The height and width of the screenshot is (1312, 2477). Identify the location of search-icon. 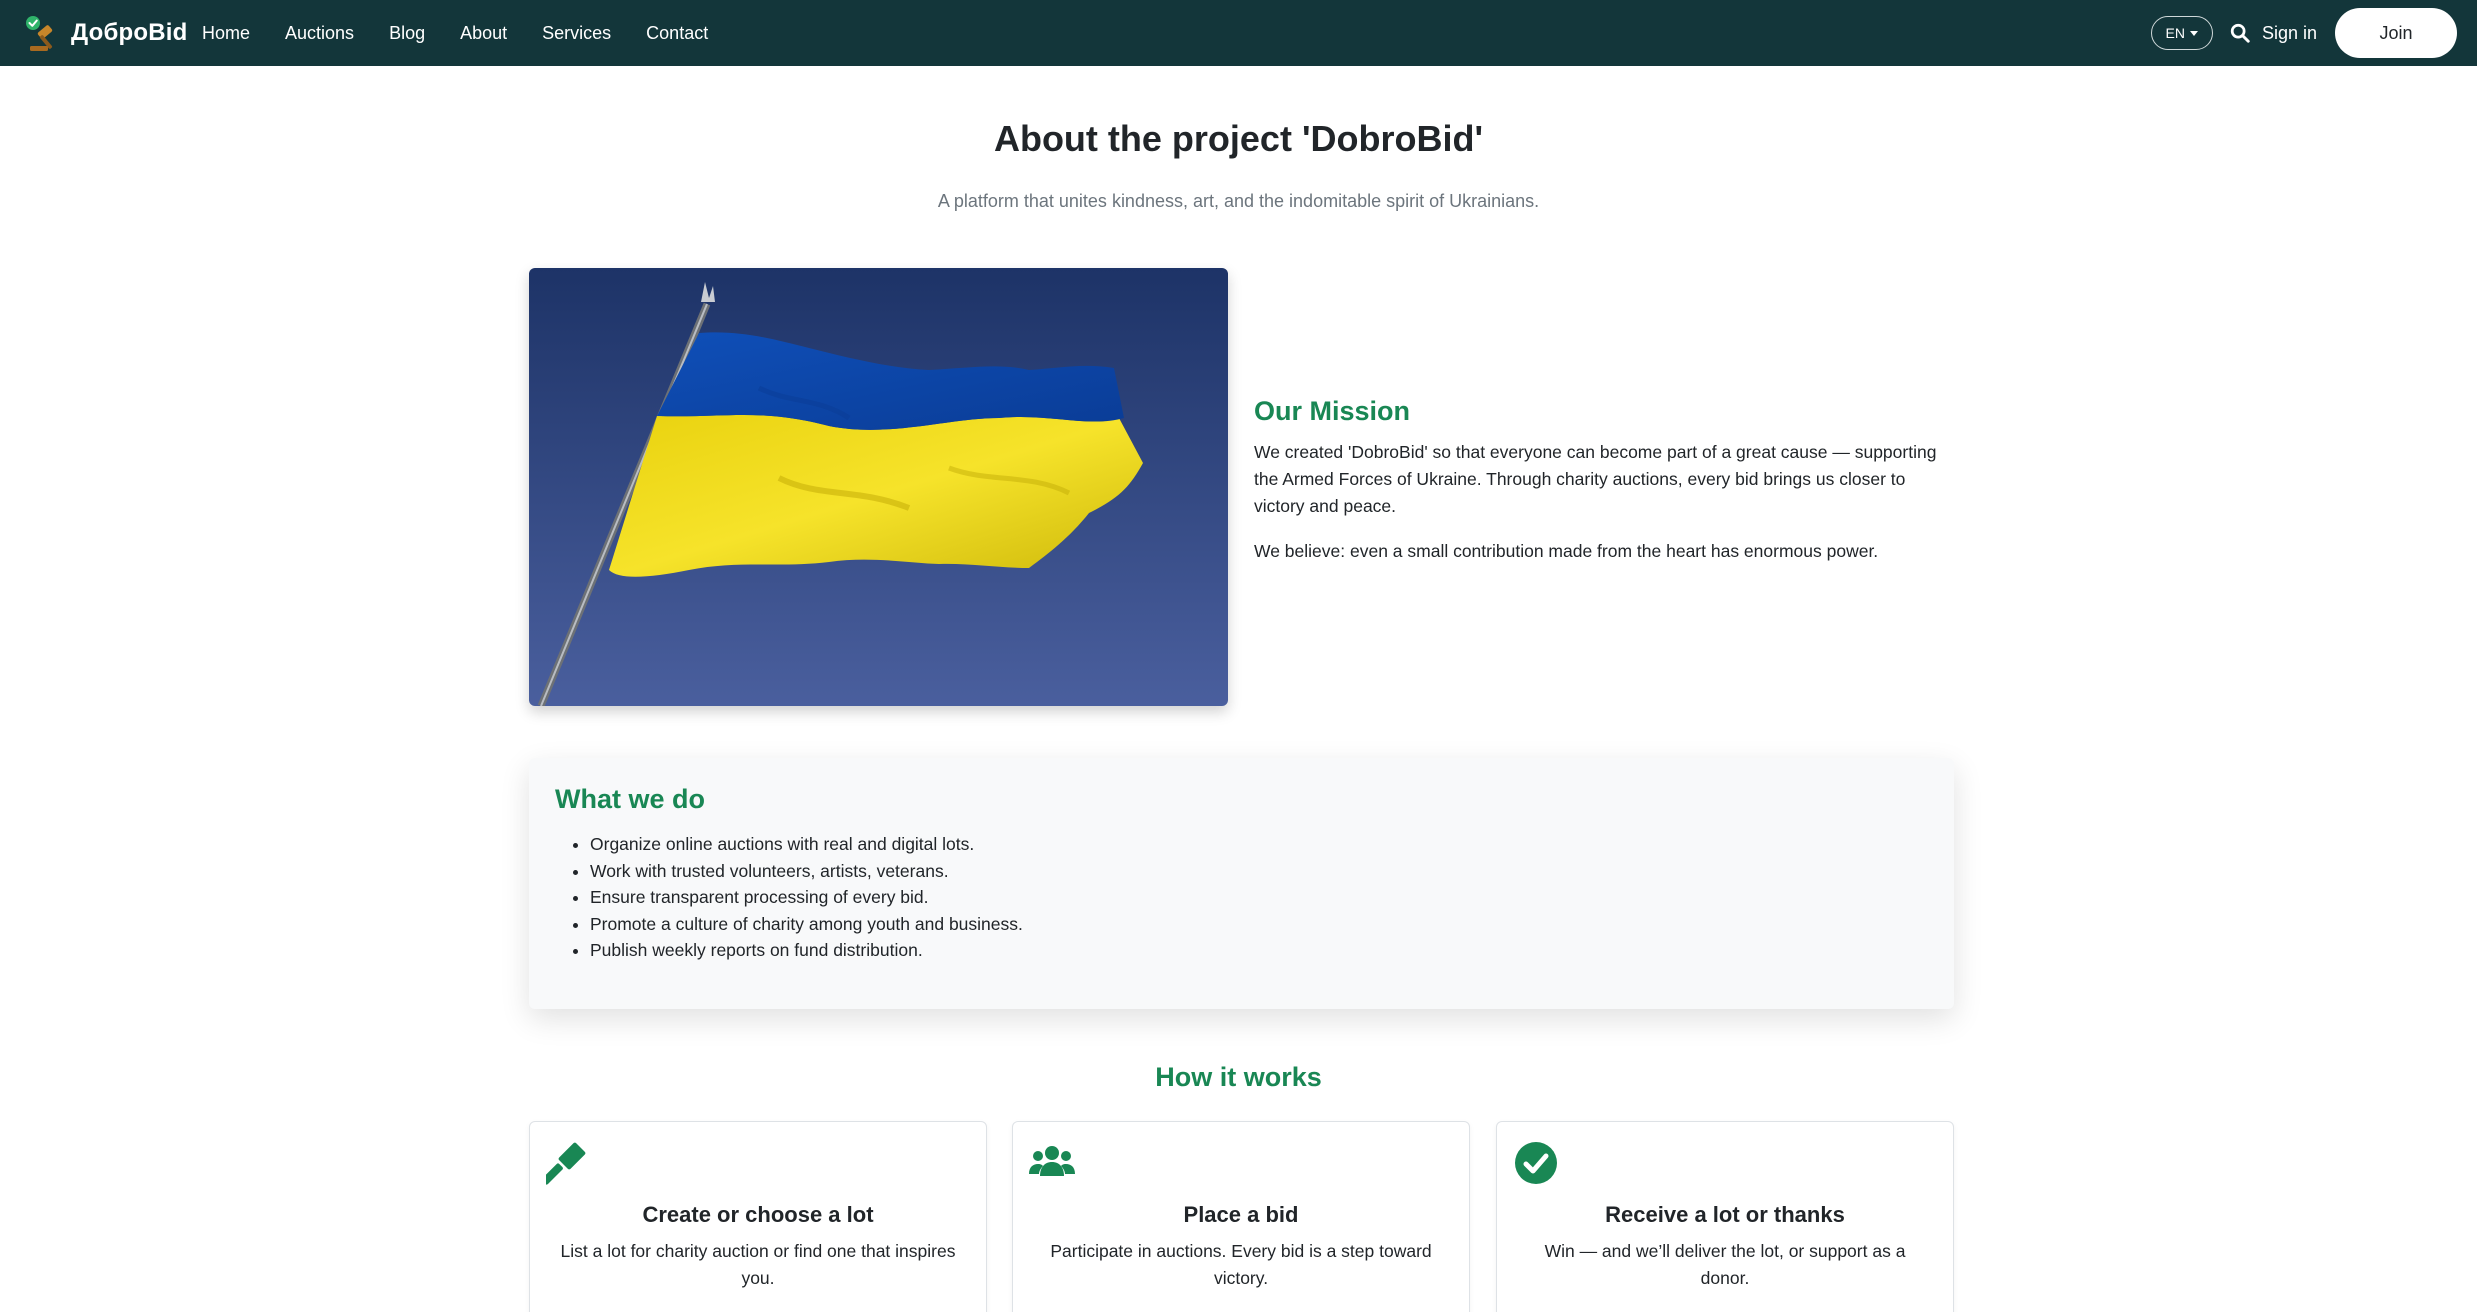
(2240, 33).